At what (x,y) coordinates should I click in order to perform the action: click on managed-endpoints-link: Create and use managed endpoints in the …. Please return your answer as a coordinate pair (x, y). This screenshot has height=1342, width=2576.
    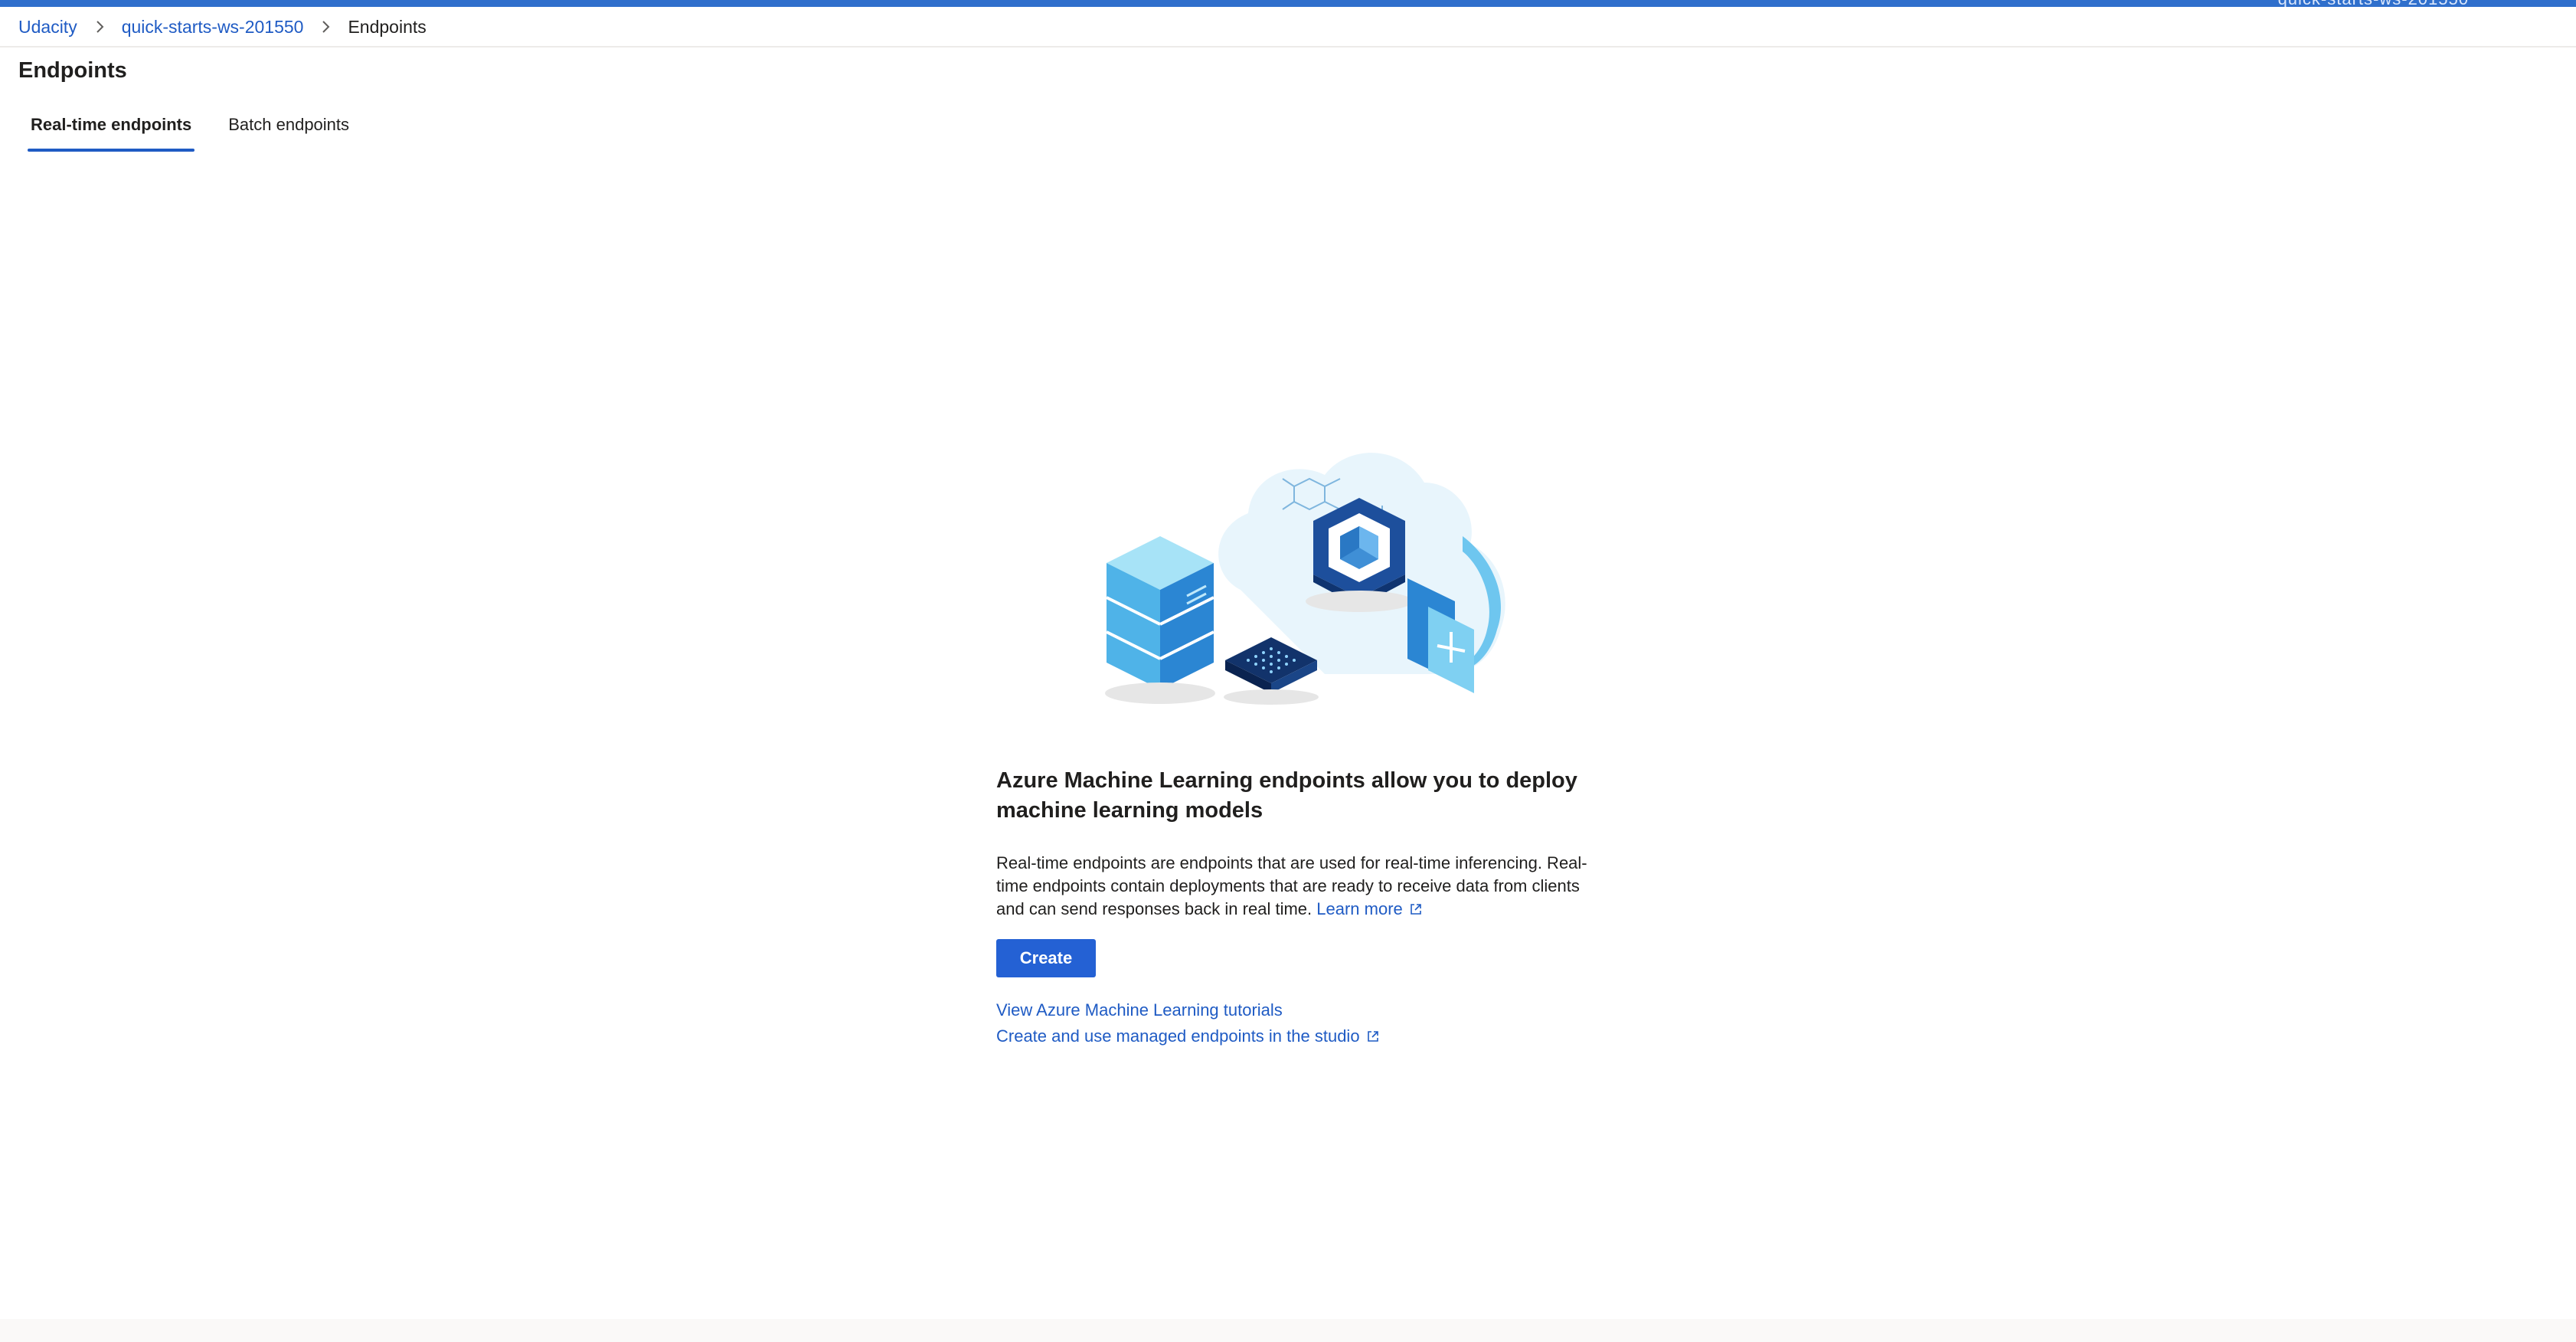
    Looking at the image, I should click on (1298, 1036).